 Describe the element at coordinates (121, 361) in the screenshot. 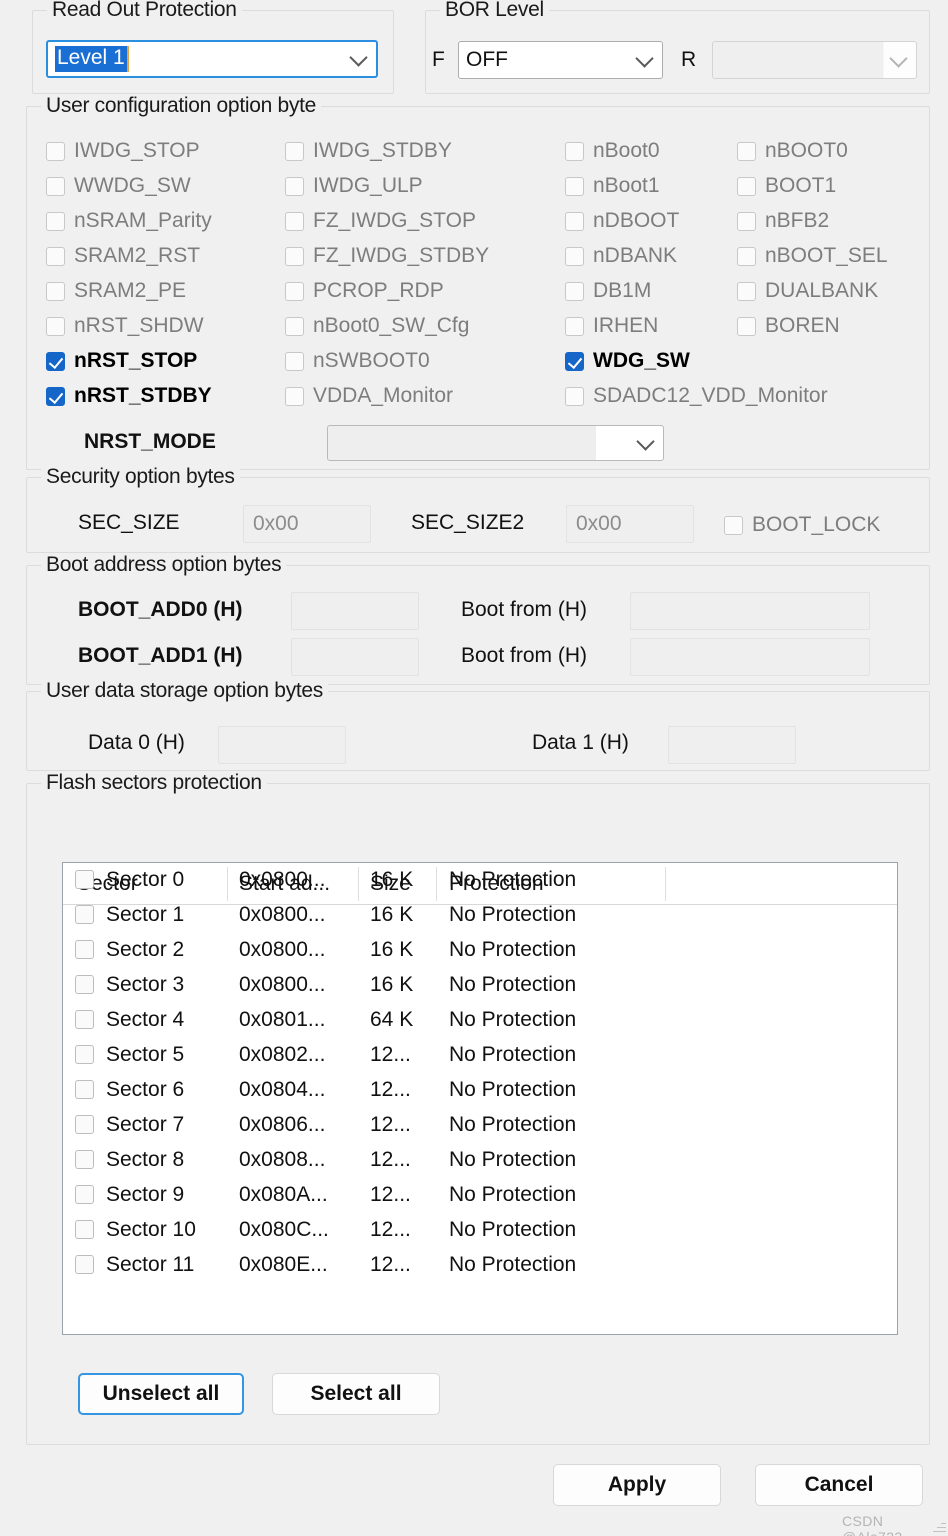

I see `checkbox-nrst-stop: nRST_STOP` at that location.